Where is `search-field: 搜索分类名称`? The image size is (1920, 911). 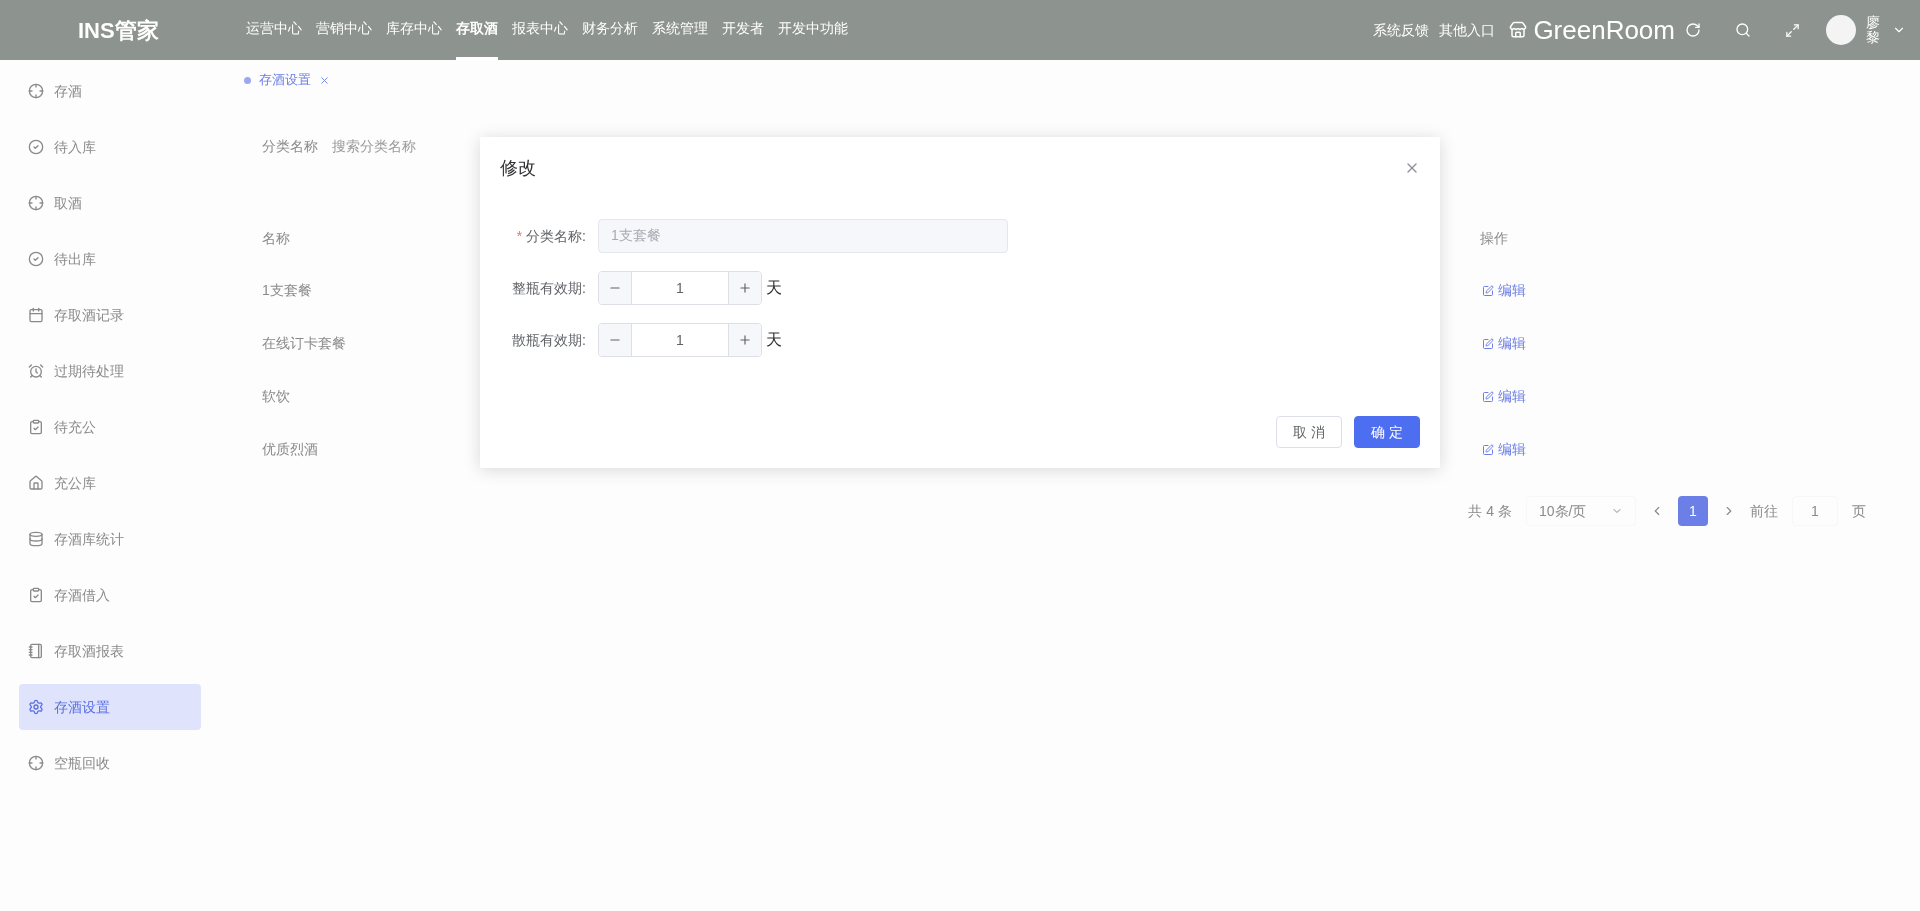 search-field: 搜索分类名称 is located at coordinates (432, 146).